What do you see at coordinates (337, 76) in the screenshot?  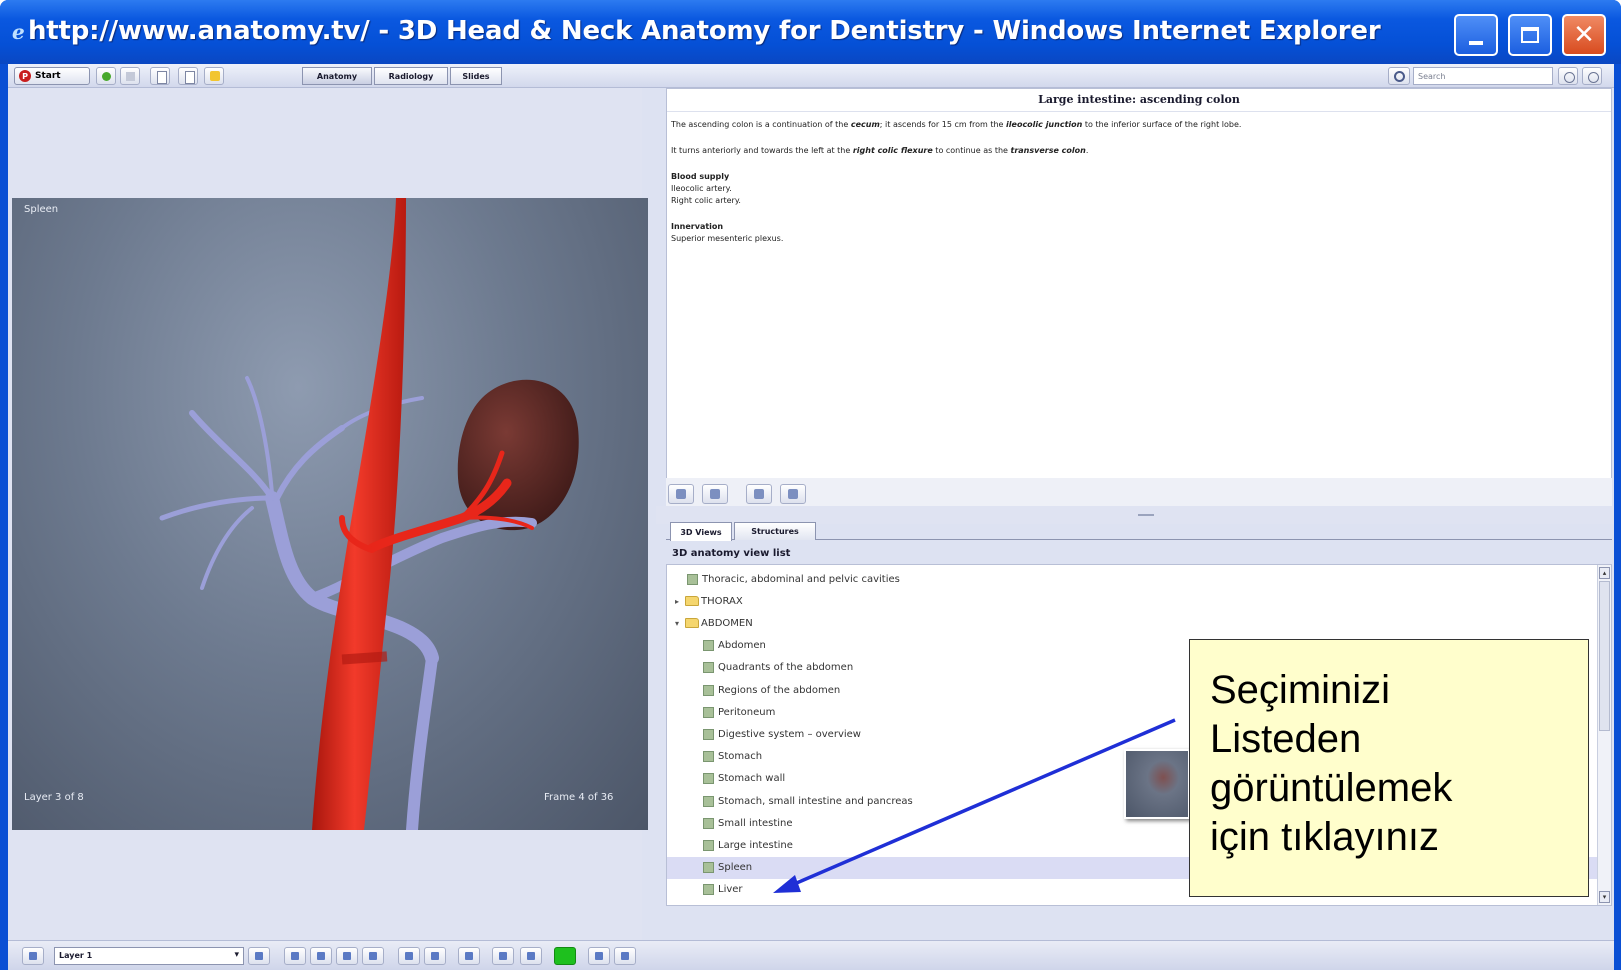 I see `tab-anatomy: Anatomy` at bounding box center [337, 76].